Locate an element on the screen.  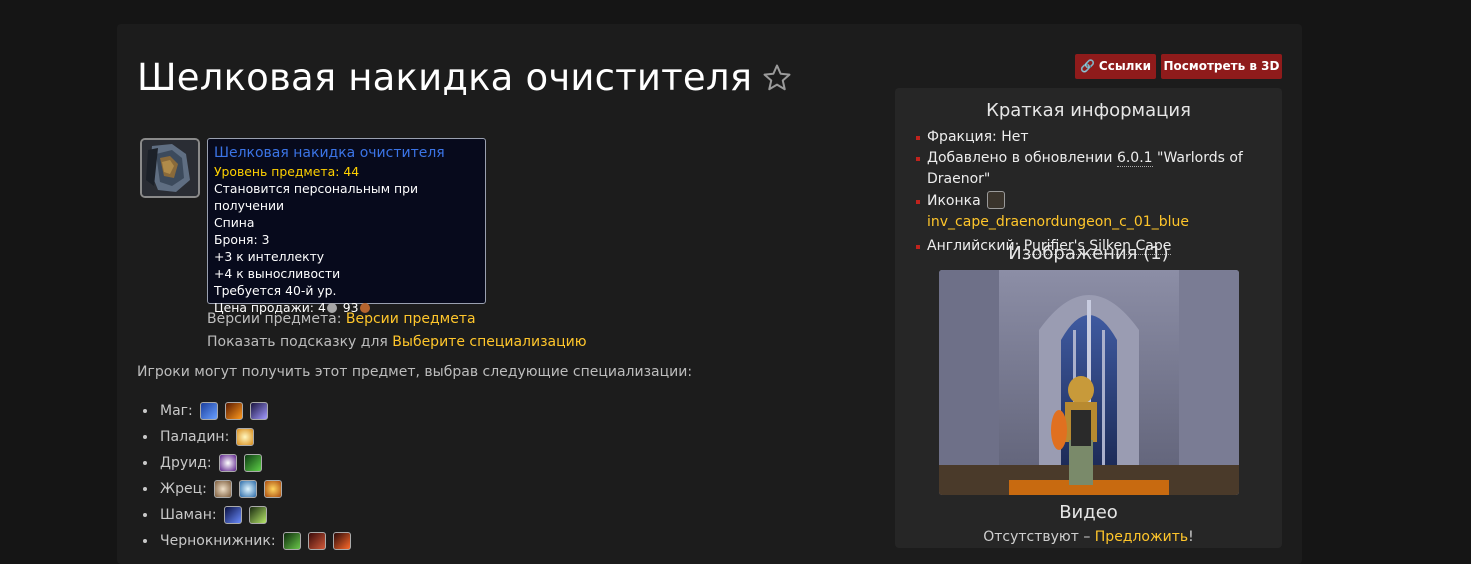
title-row: Шелковая накидка очистителя is located at coordinates (464, 77).